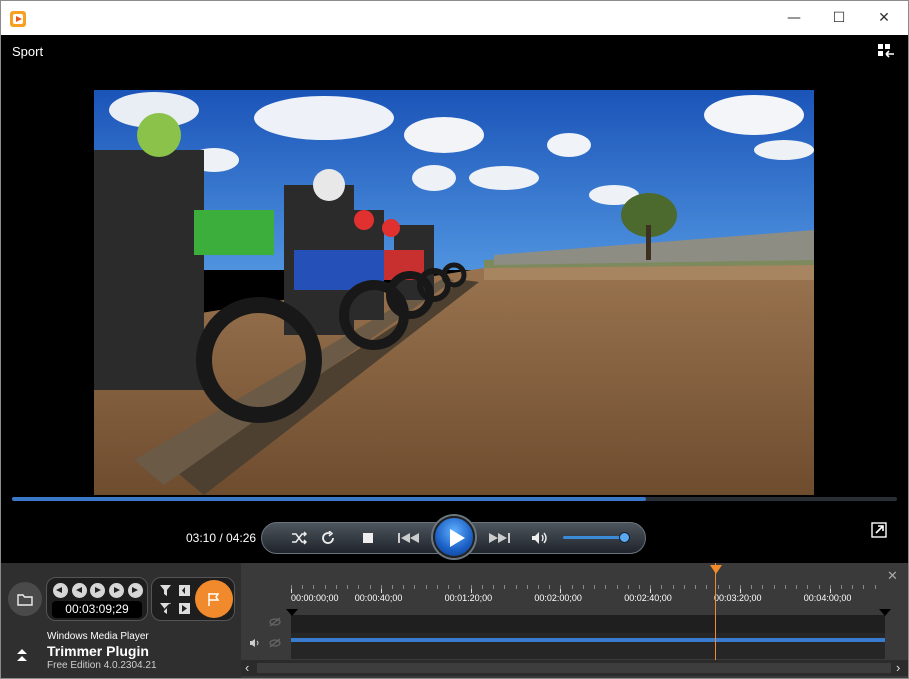 This screenshot has width=909, height=679. I want to click on flag-icon, so click(214, 599).